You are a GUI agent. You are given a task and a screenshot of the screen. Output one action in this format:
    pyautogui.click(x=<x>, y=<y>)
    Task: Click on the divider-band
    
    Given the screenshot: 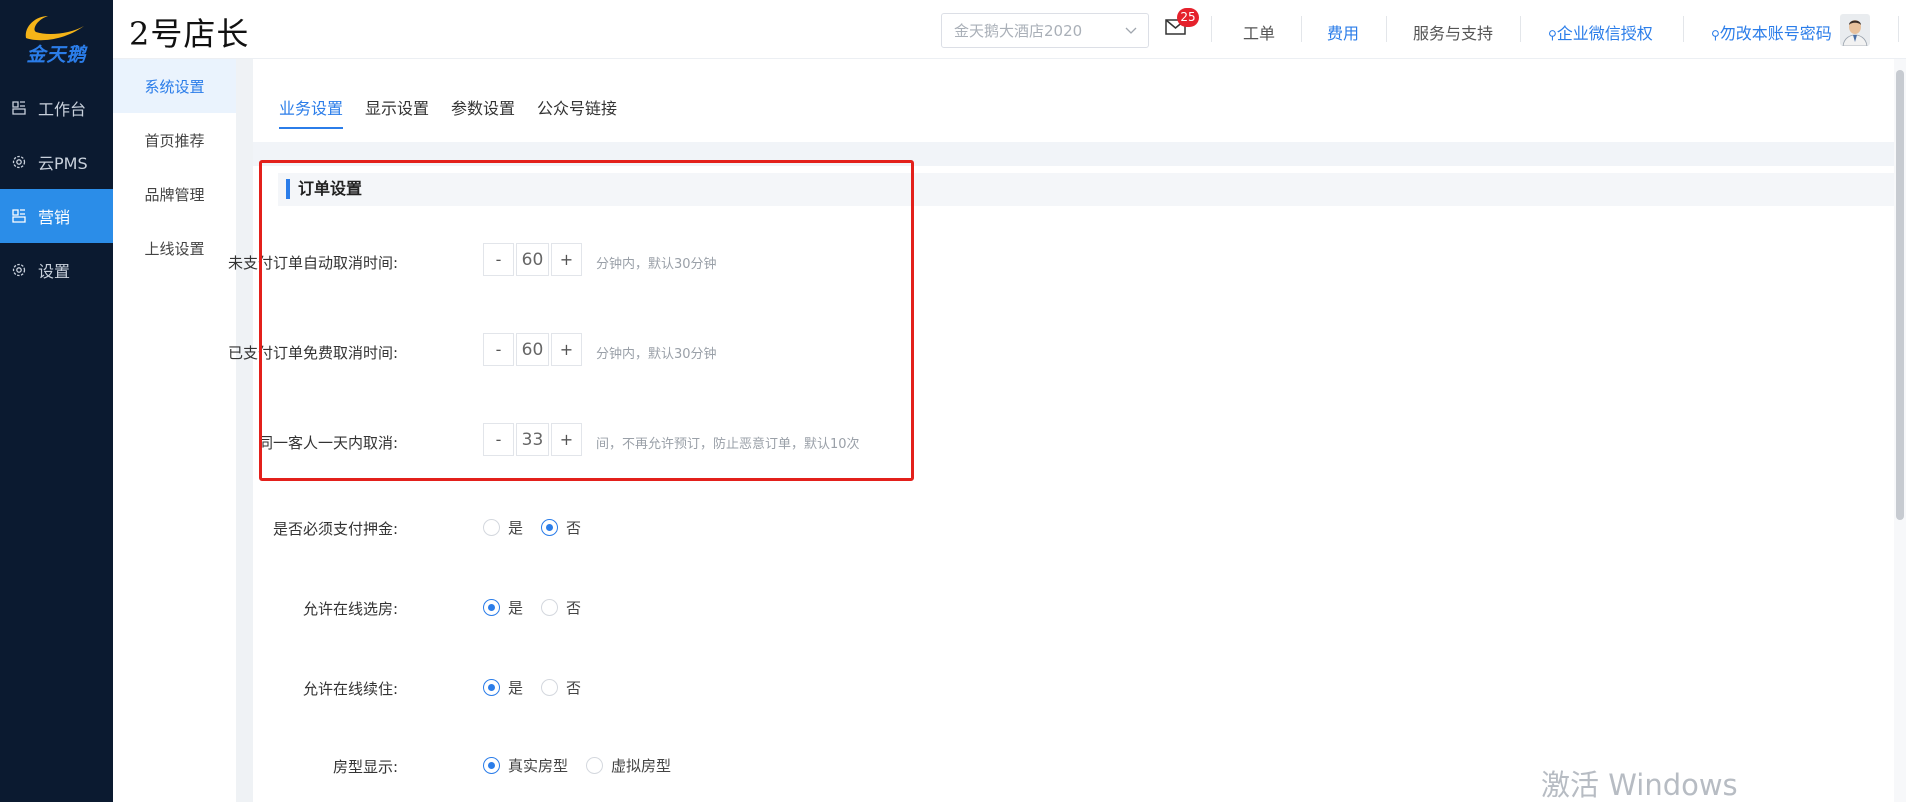 What is the action you would take?
    pyautogui.click(x=1078, y=154)
    